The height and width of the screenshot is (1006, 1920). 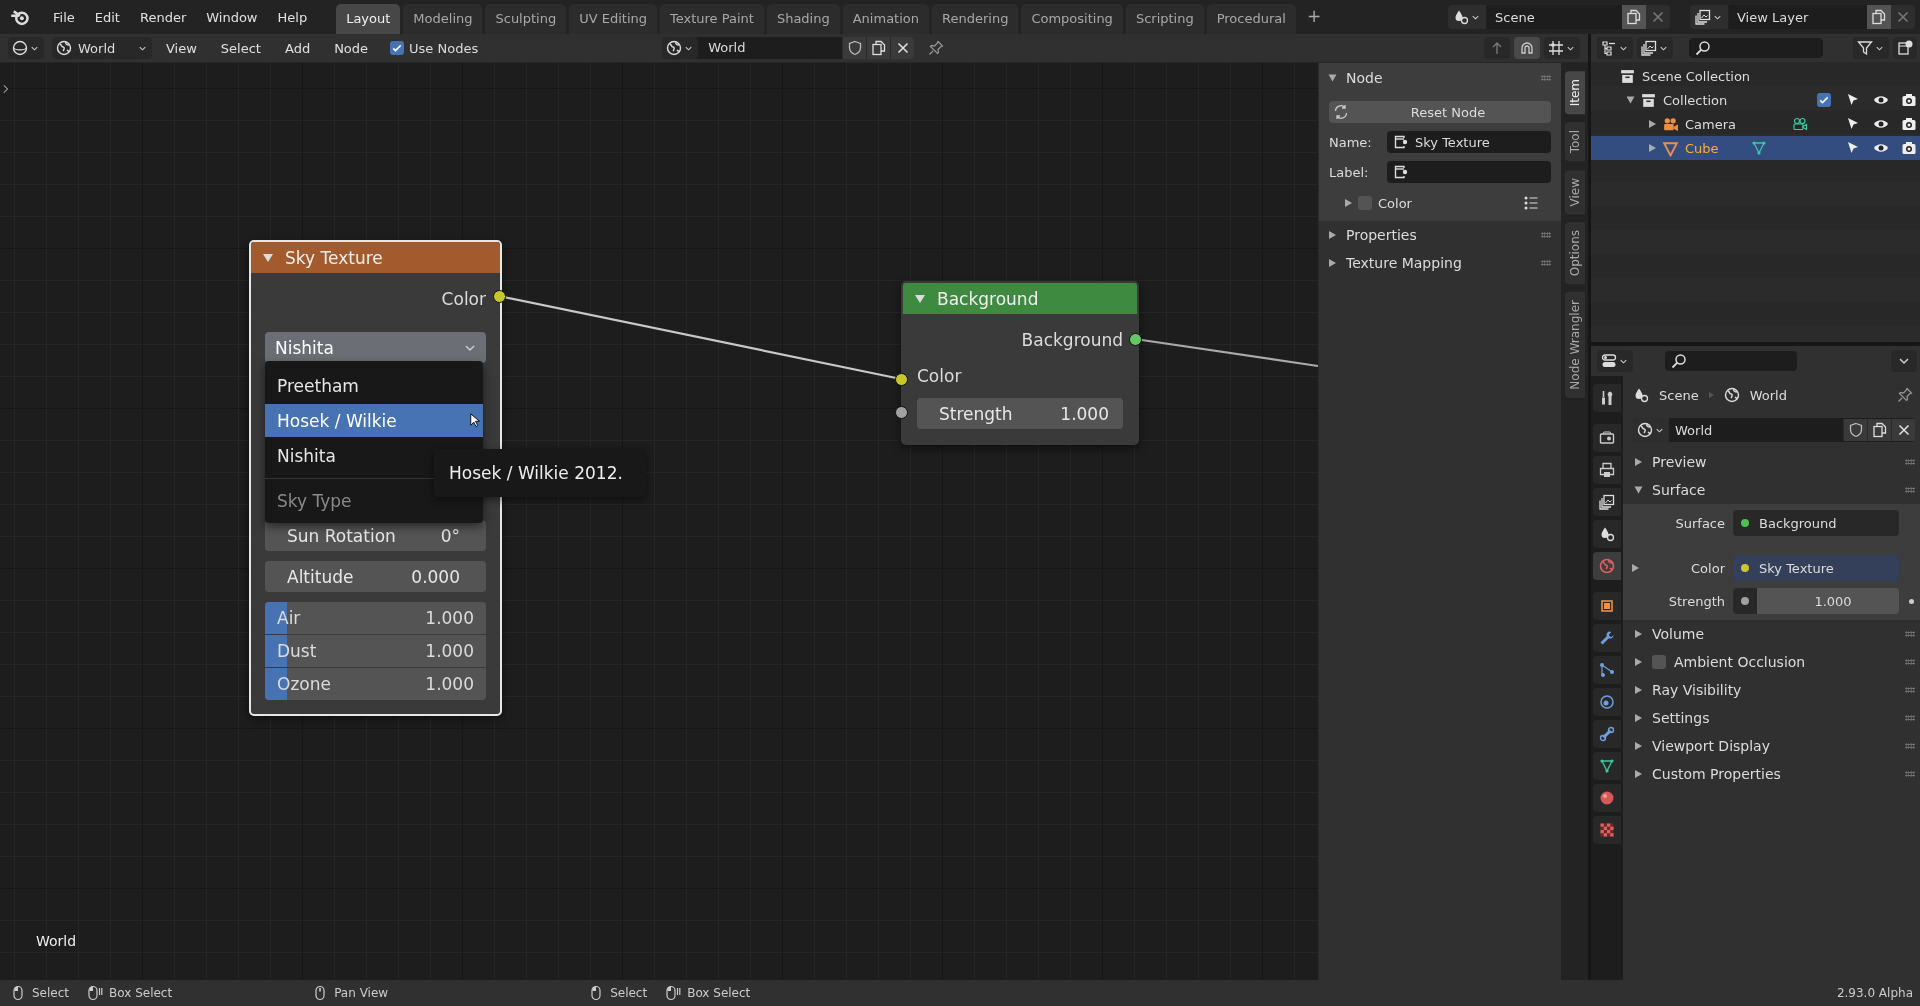 What do you see at coordinates (1679, 395) in the screenshot?
I see `breadcrumb-item: Scene` at bounding box center [1679, 395].